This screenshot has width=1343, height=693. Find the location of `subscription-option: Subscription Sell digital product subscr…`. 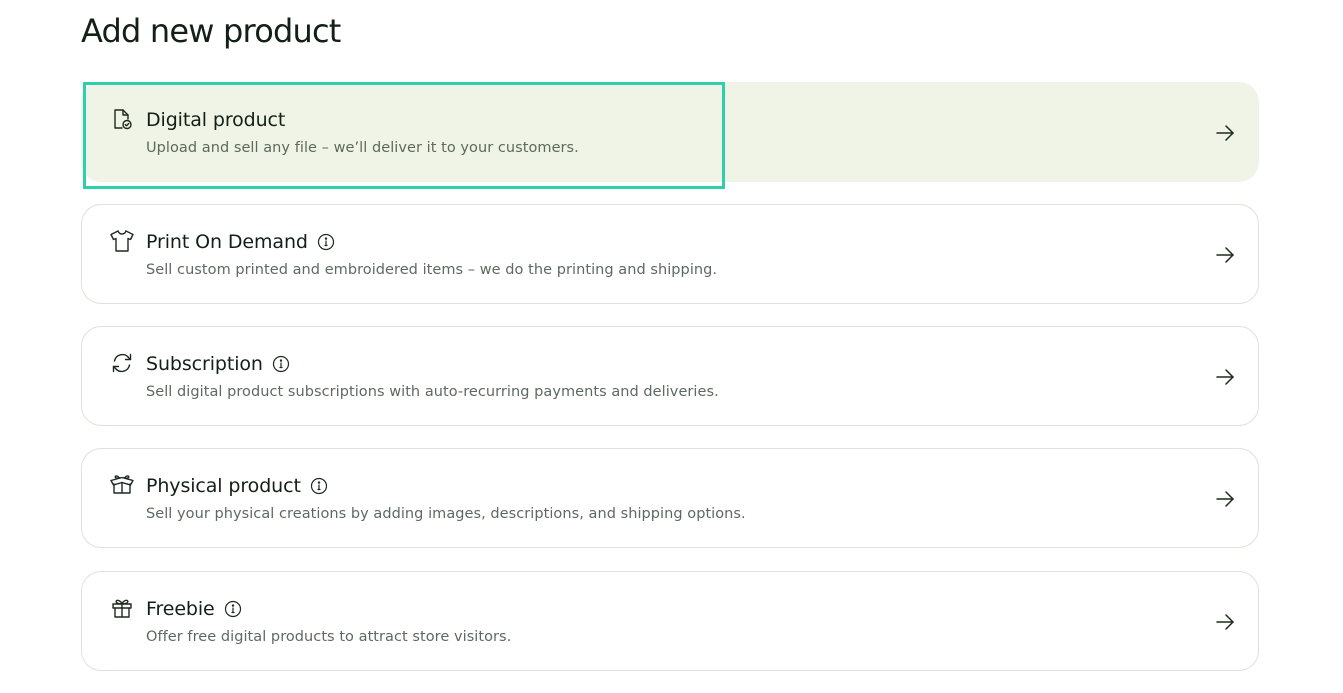

subscription-option: Subscription Sell digital product subscr… is located at coordinates (670, 376).